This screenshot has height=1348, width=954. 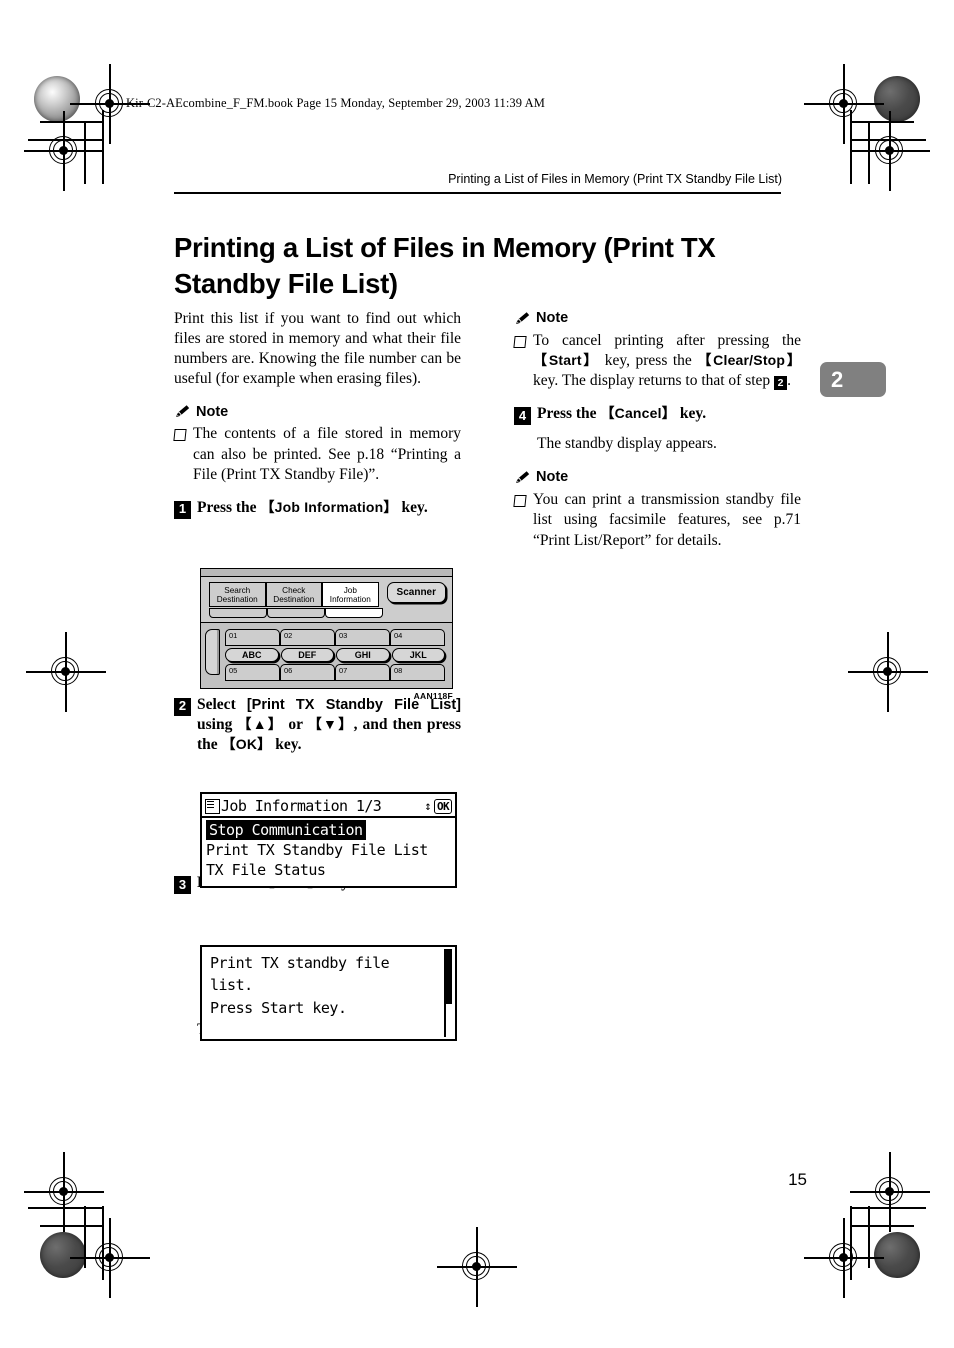 I want to click on crosshair-target-bottom-left, so click(x=110, y=1258).